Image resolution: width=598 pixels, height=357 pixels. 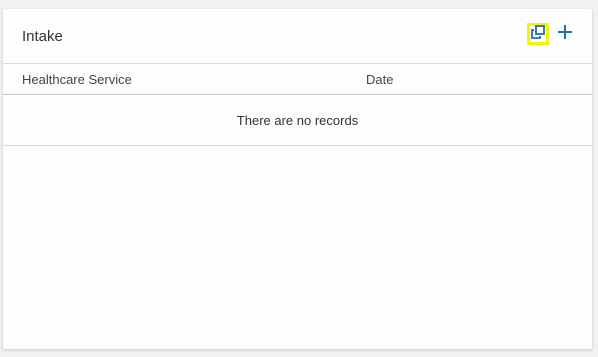 What do you see at coordinates (379, 79) in the screenshot?
I see `column-header-date: Date` at bounding box center [379, 79].